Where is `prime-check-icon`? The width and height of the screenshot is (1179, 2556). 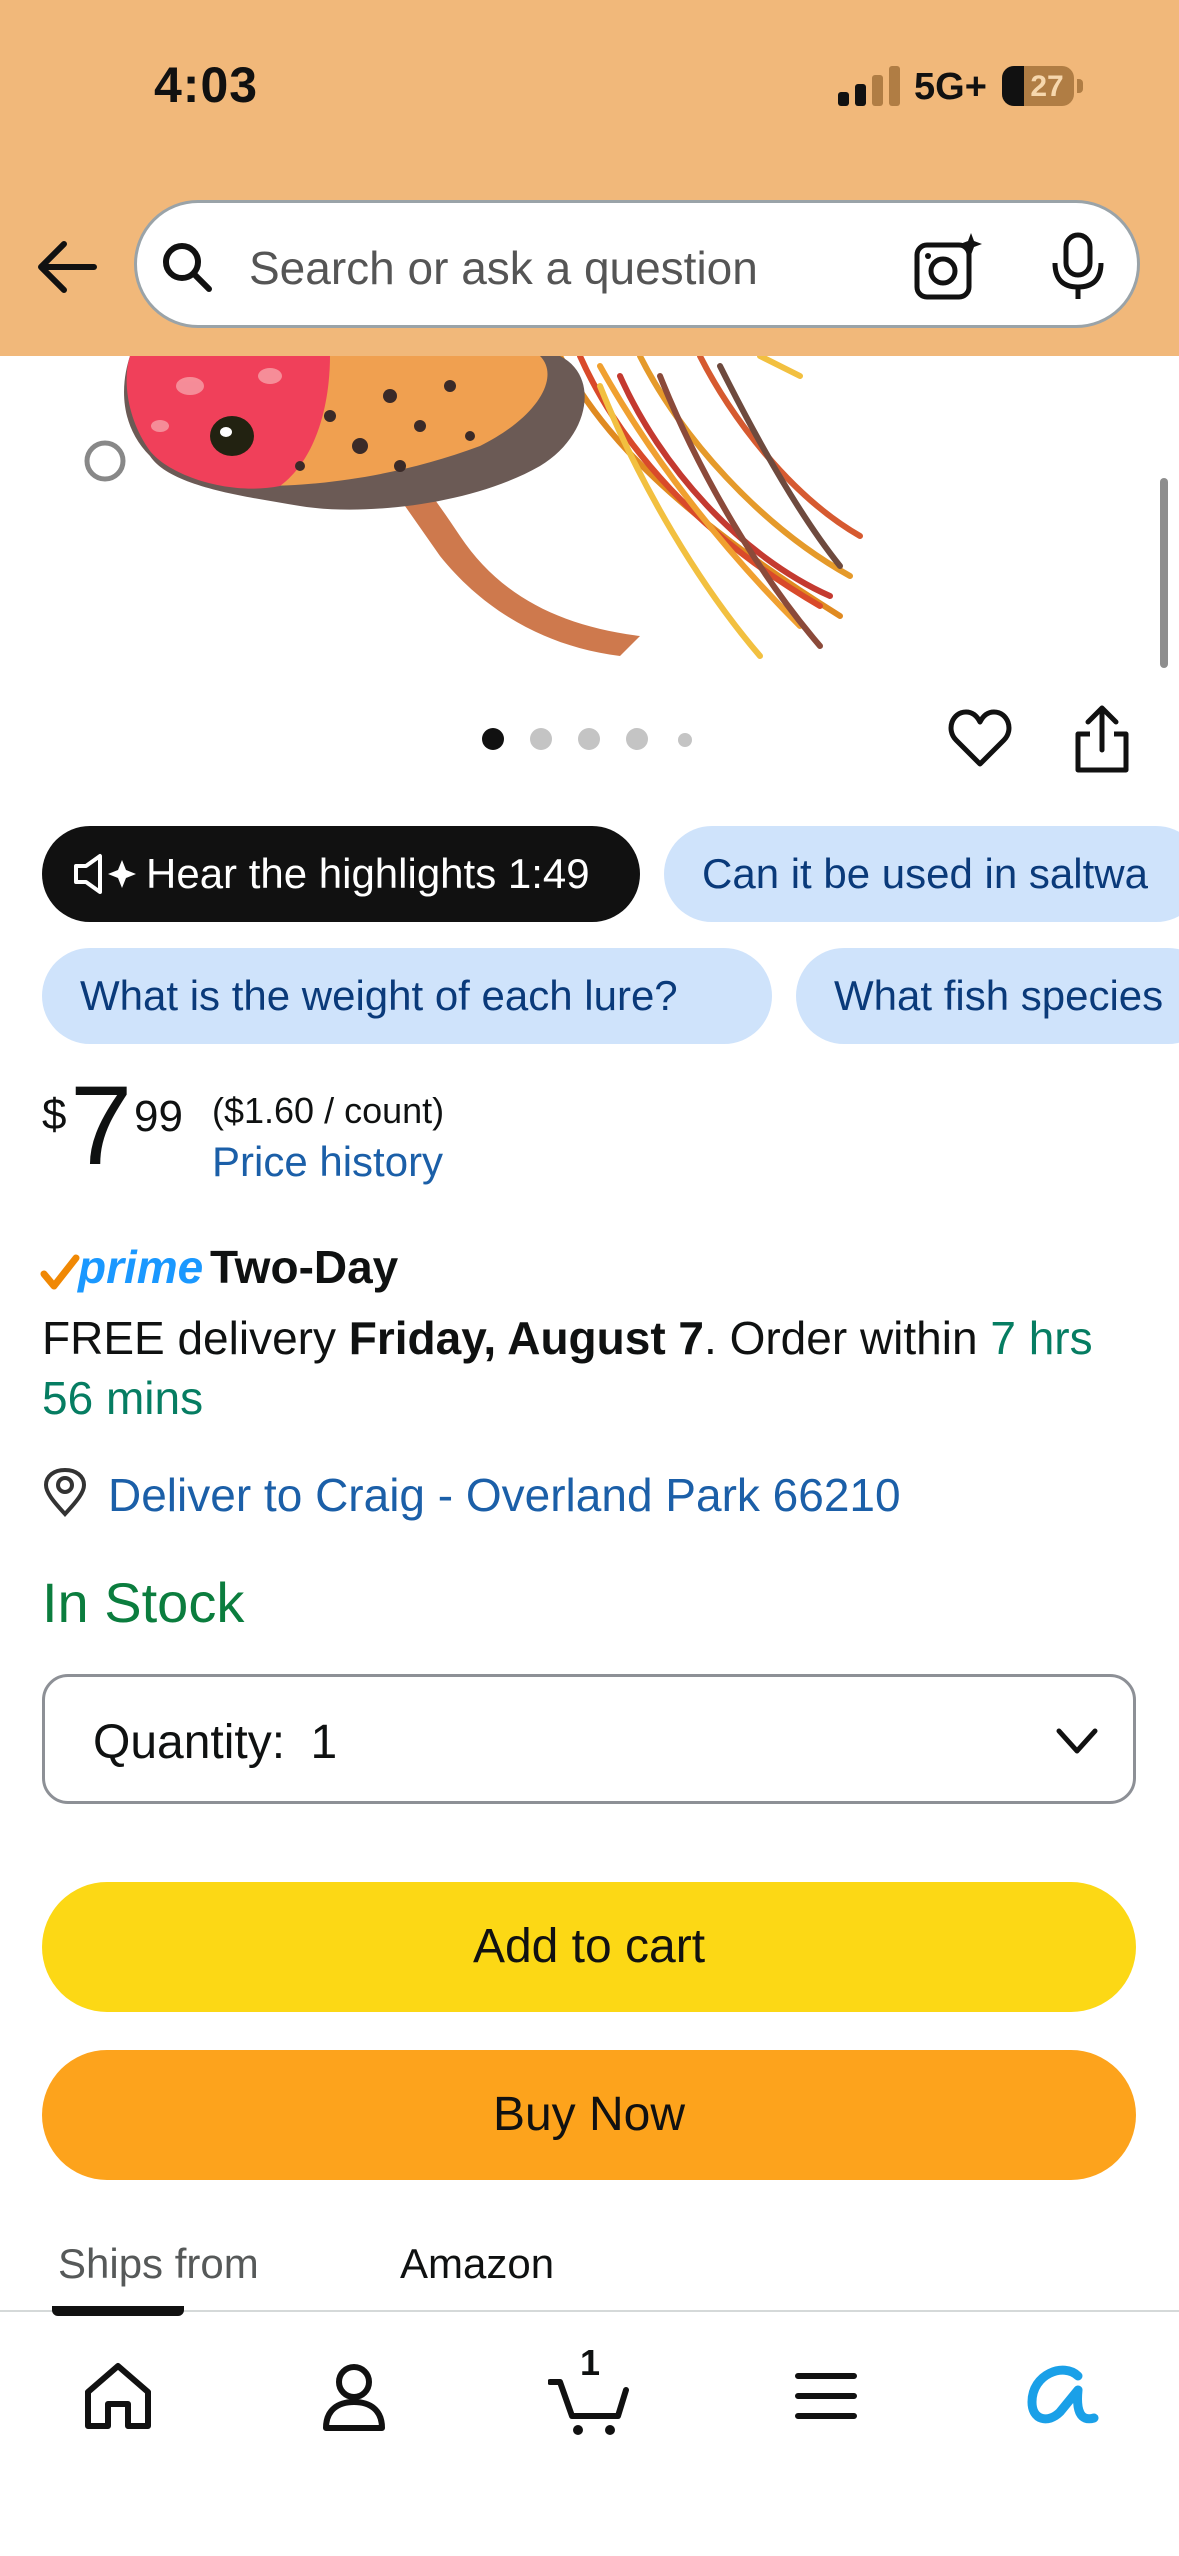
prime-check-icon is located at coordinates (60, 1272).